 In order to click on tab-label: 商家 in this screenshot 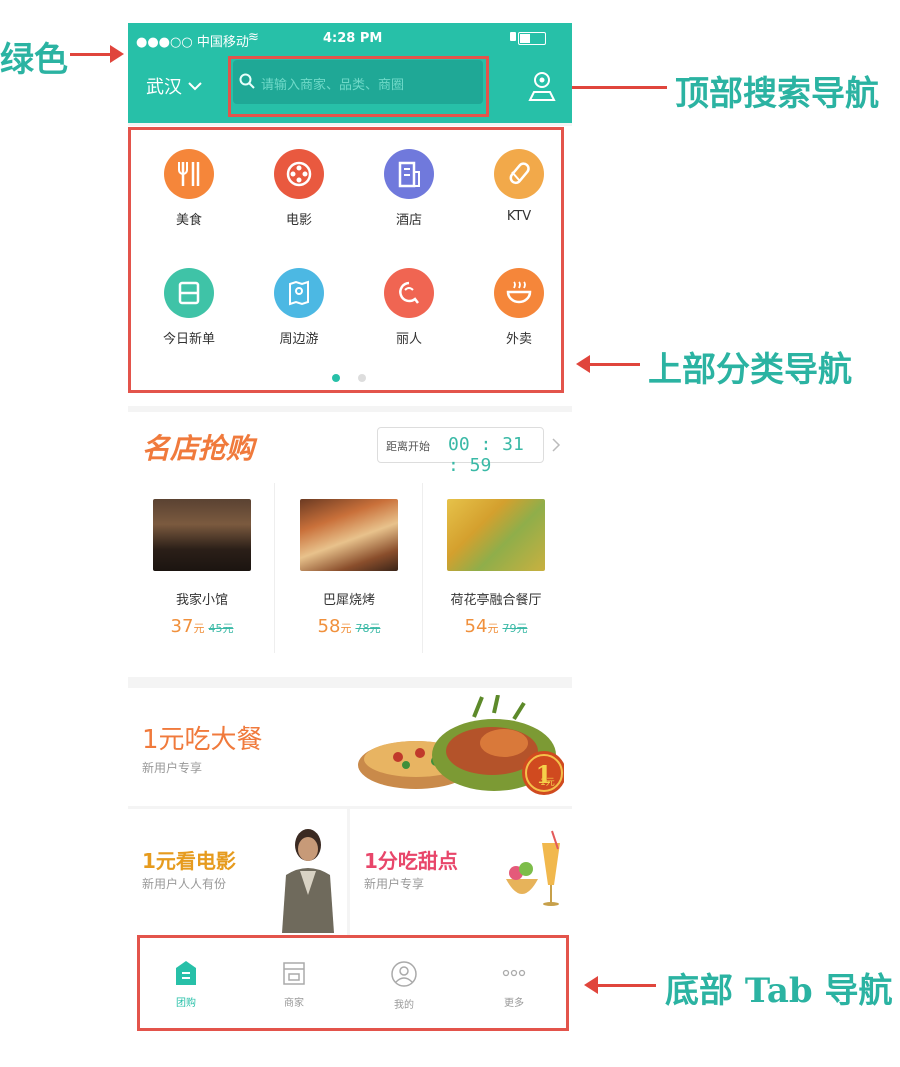, I will do `click(294, 1003)`.